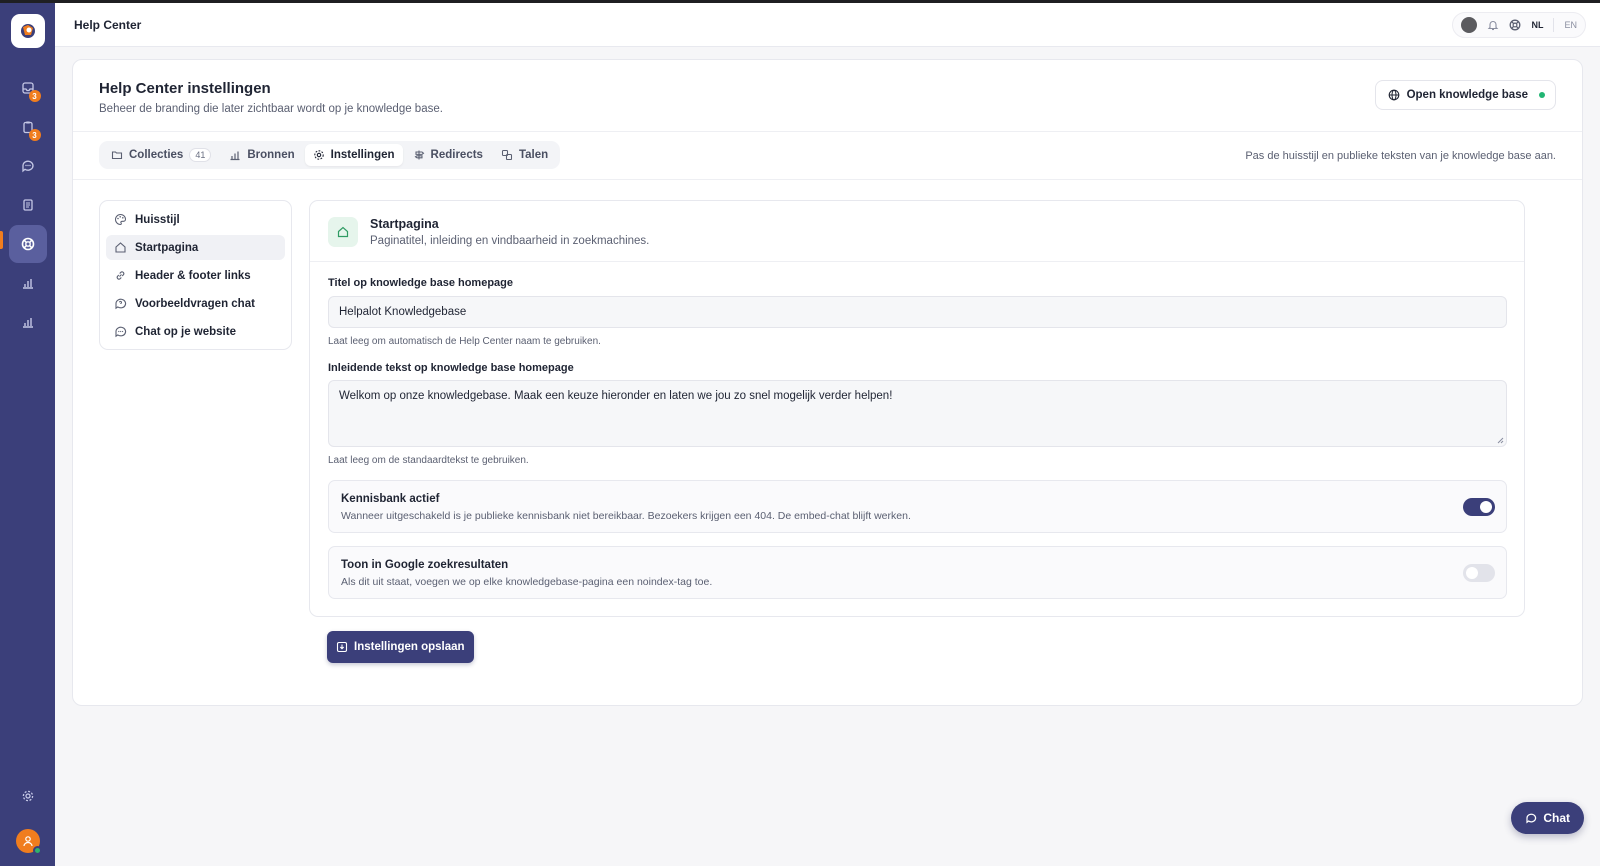  Describe the element at coordinates (1, 240) in the screenshot. I see `active-marker` at that location.